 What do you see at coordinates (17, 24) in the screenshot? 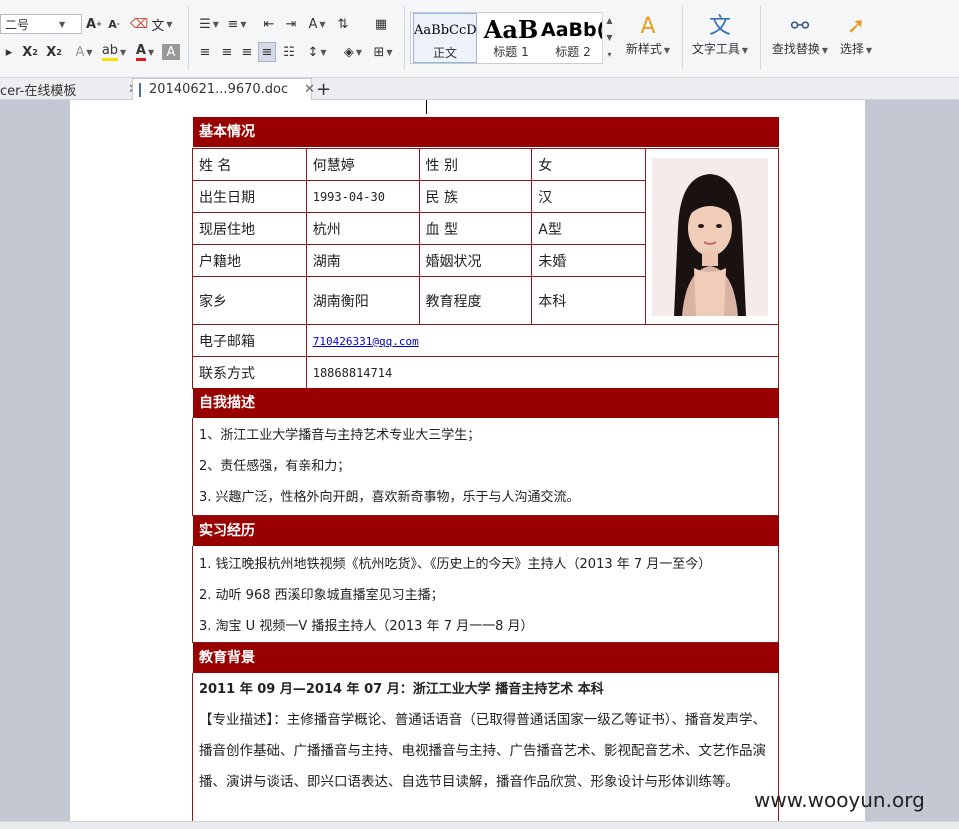
I see `font-size-value: 二号` at bounding box center [17, 24].